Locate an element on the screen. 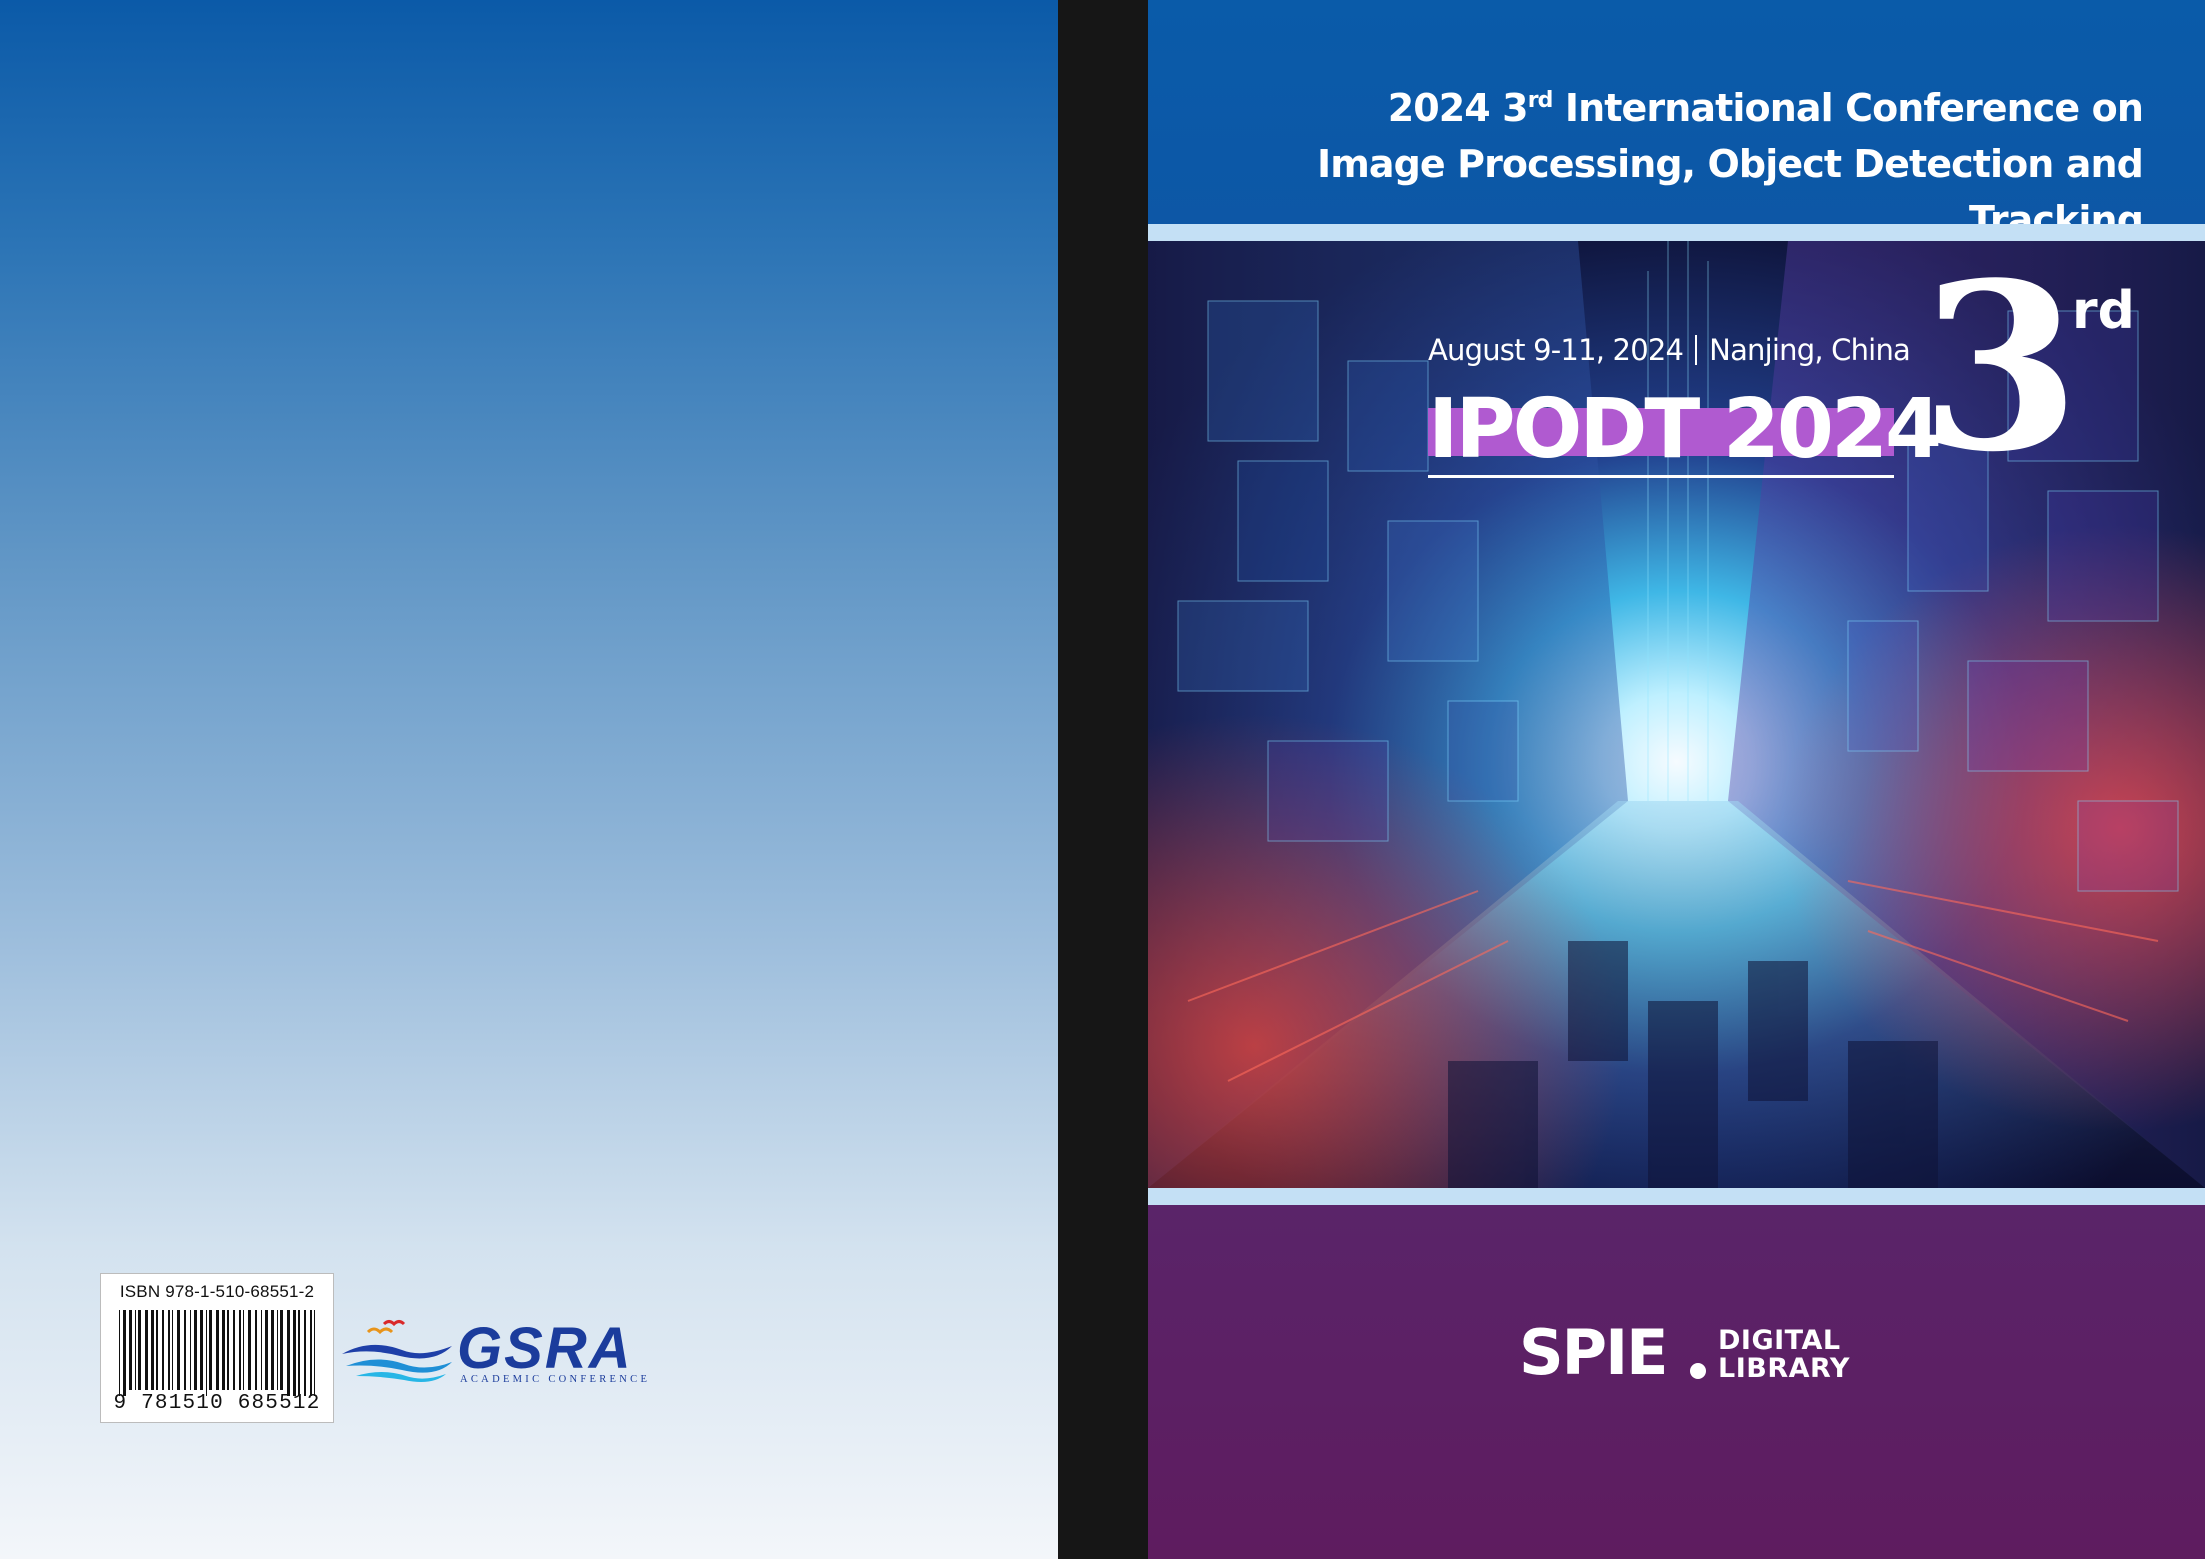 Image resolution: width=2205 pixels, height=1559 pixels. edition-number: 3 is located at coordinates (2000, 372).